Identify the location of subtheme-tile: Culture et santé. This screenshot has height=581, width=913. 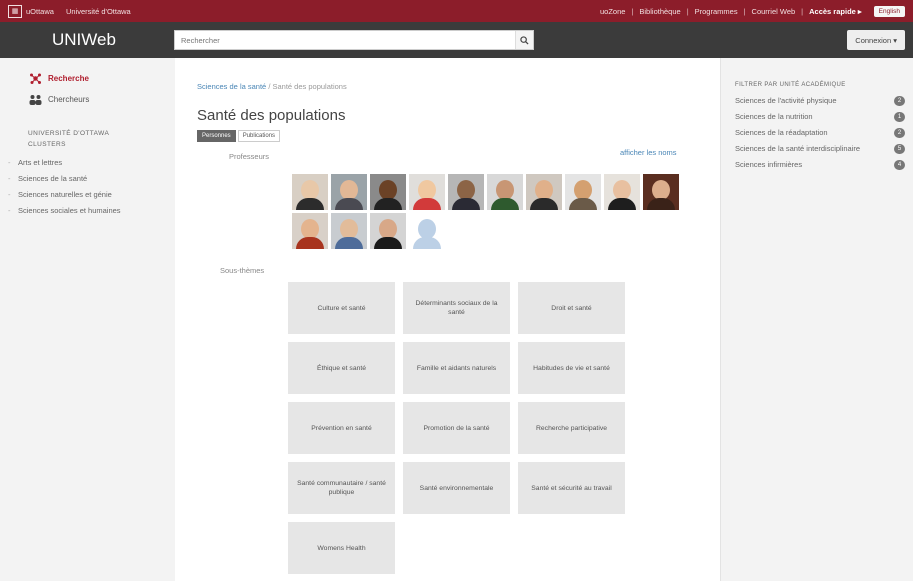
(341, 308).